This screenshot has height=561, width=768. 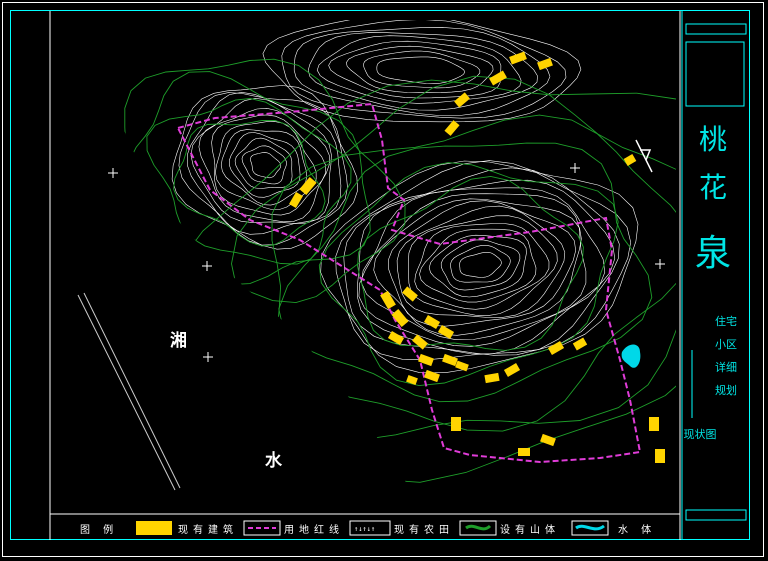 I want to click on water-label: 水, so click(x=273, y=461).